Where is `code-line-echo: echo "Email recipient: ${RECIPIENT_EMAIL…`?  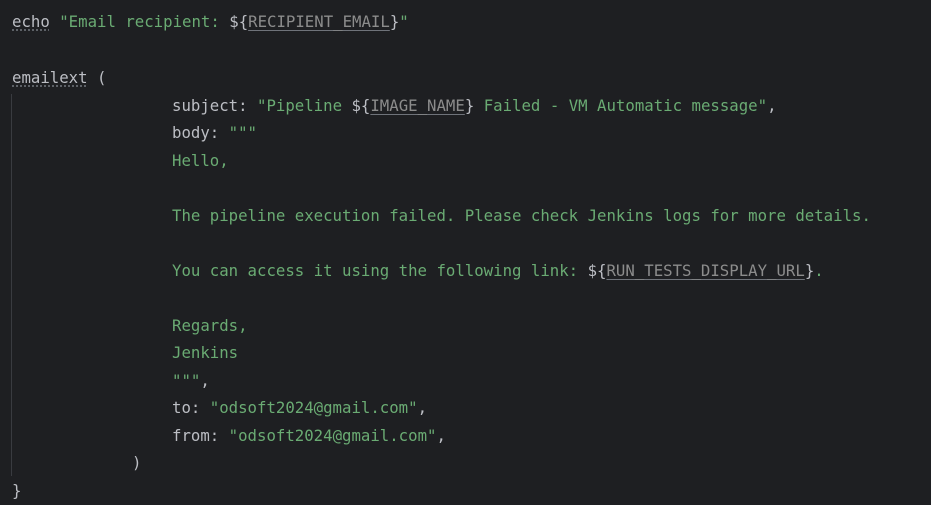
code-line-echo: echo "Email recipient: ${RECIPIENT_EMAIL… is located at coordinates (210, 22).